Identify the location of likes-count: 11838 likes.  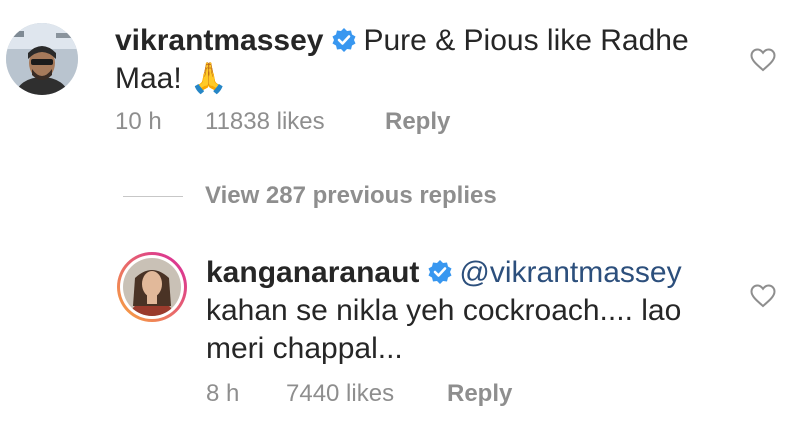
(295, 122).